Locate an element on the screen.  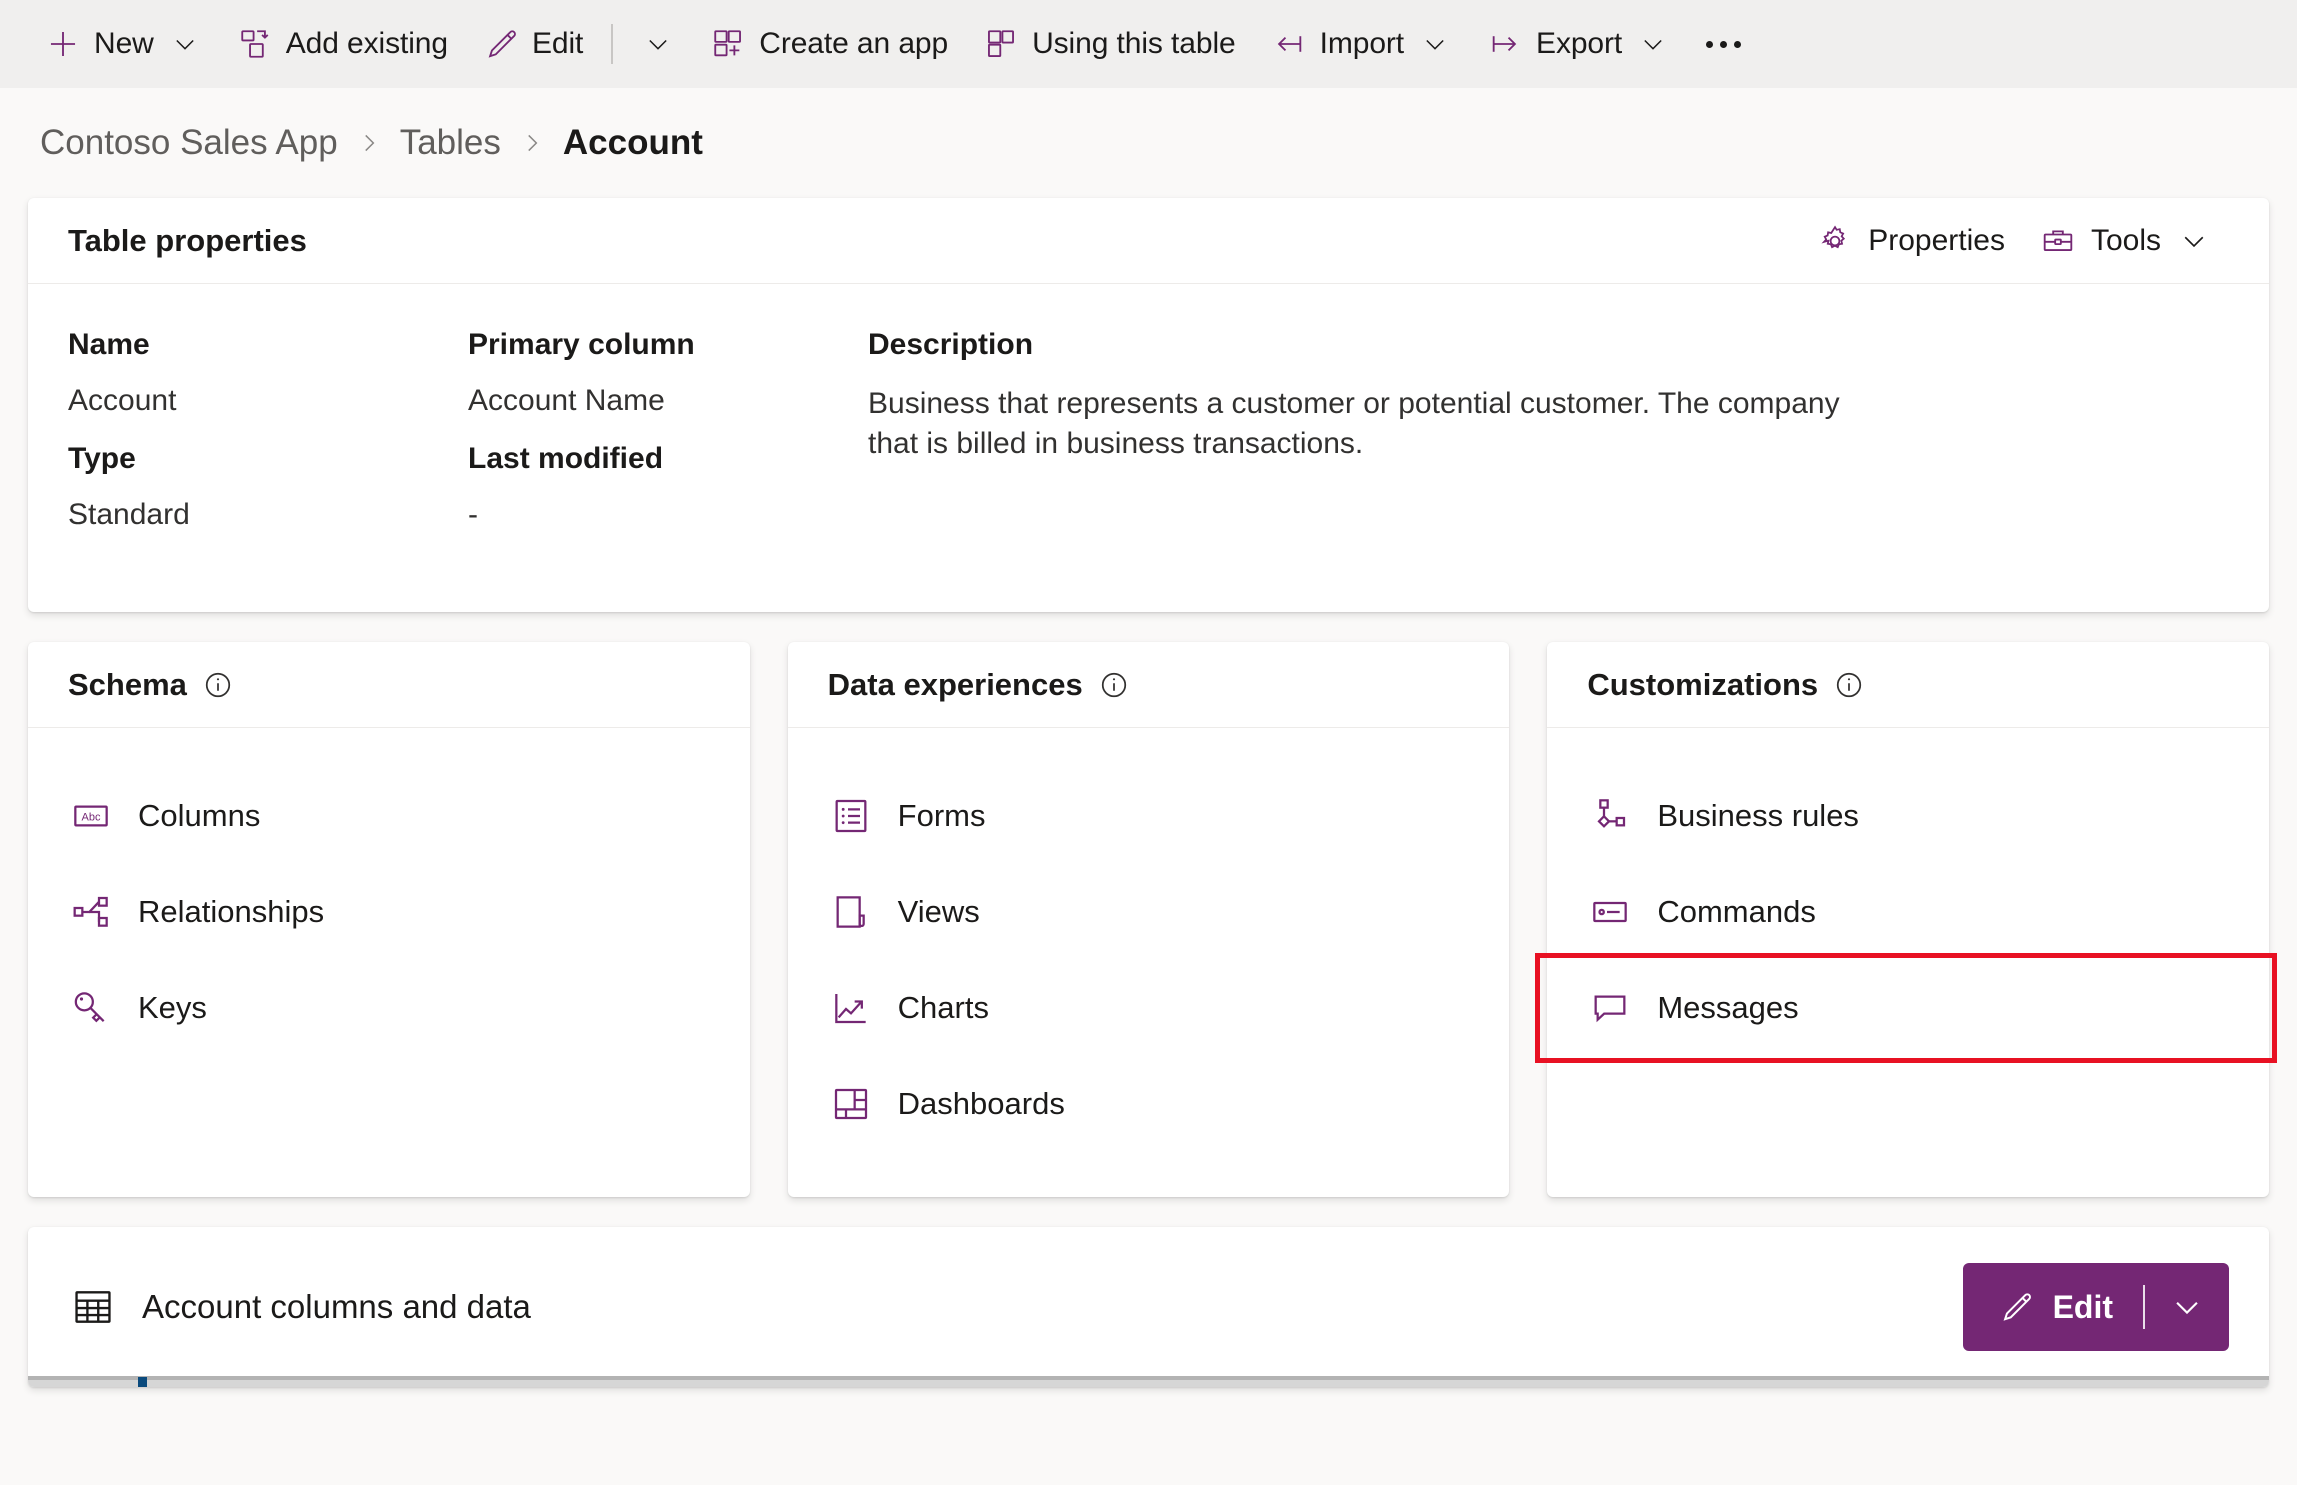
customizations-item-messages-label: Messages is located at coordinates (1728, 1007).